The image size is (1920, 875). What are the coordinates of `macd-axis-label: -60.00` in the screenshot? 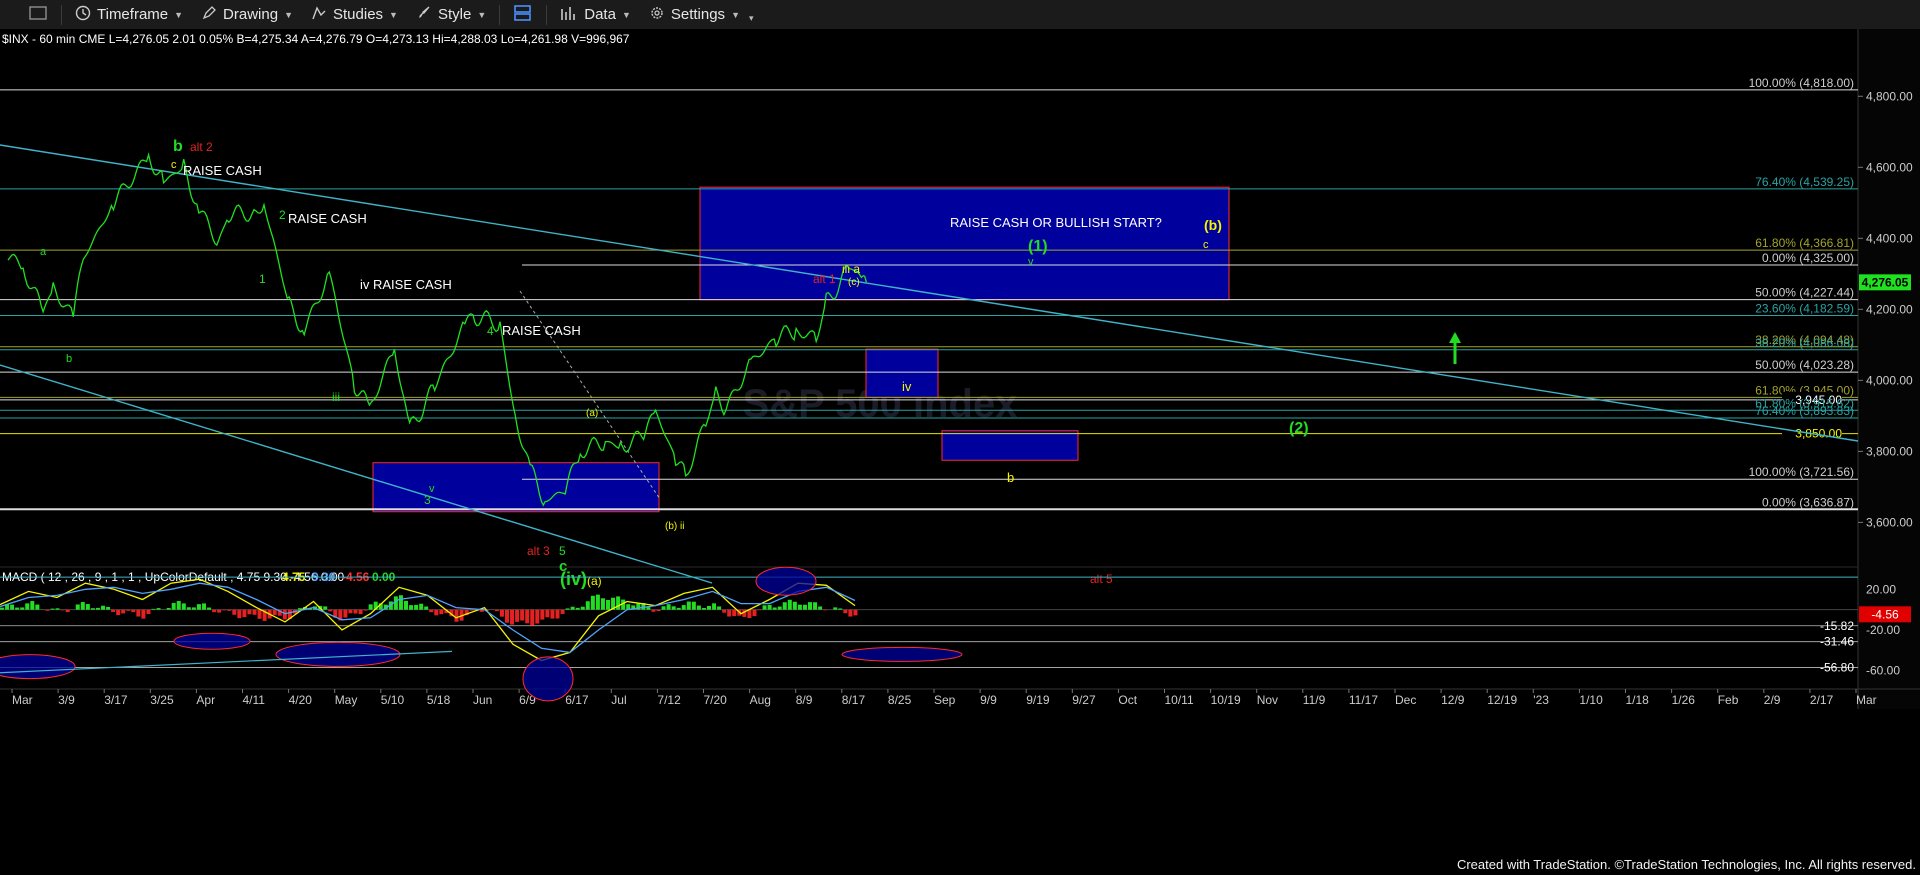 It's located at (1883, 671).